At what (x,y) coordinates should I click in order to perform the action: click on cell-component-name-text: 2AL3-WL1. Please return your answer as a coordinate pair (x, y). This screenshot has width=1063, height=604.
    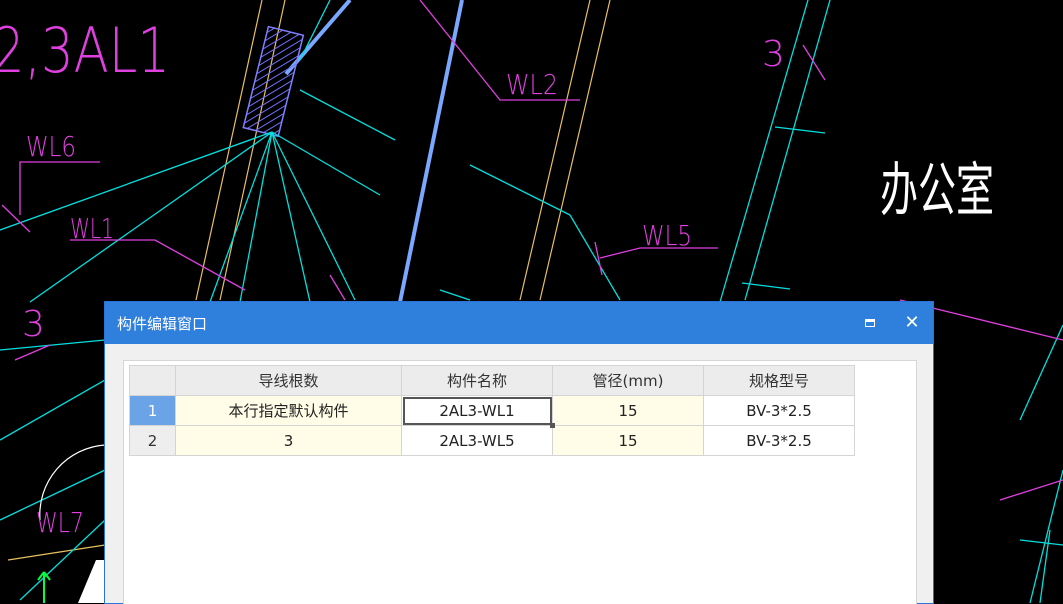
    Looking at the image, I should click on (477, 410).